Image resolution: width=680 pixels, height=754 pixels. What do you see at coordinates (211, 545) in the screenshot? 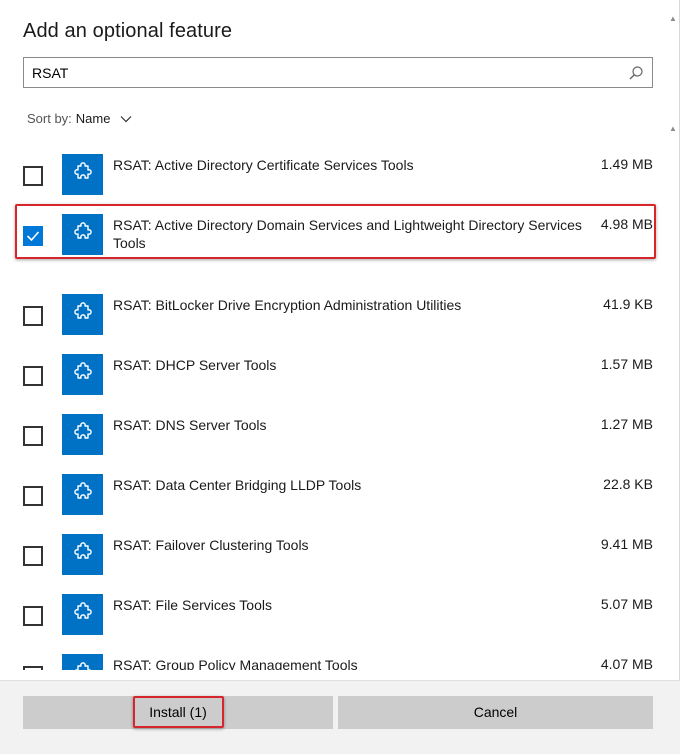
I see `feature-name: RSAT: Failover Clustering Tools` at bounding box center [211, 545].